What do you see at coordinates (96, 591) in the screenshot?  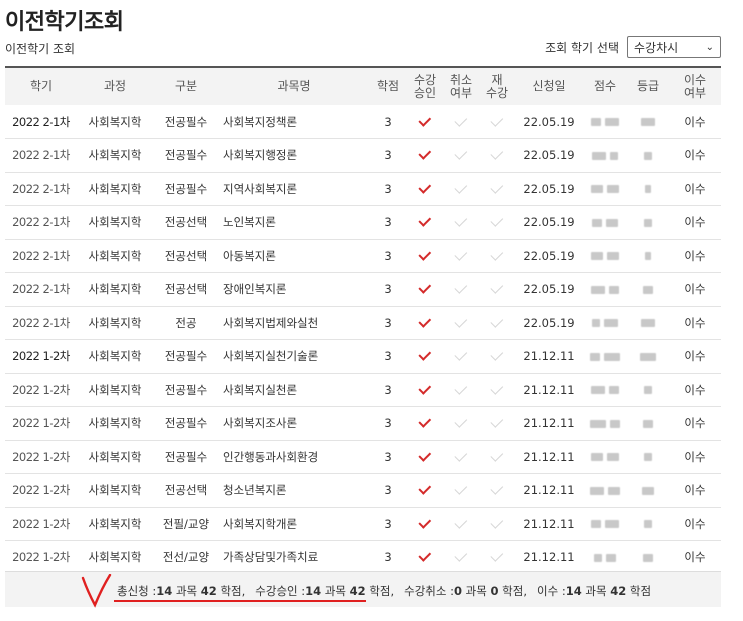 I see `checkmark-annotation-icon` at bounding box center [96, 591].